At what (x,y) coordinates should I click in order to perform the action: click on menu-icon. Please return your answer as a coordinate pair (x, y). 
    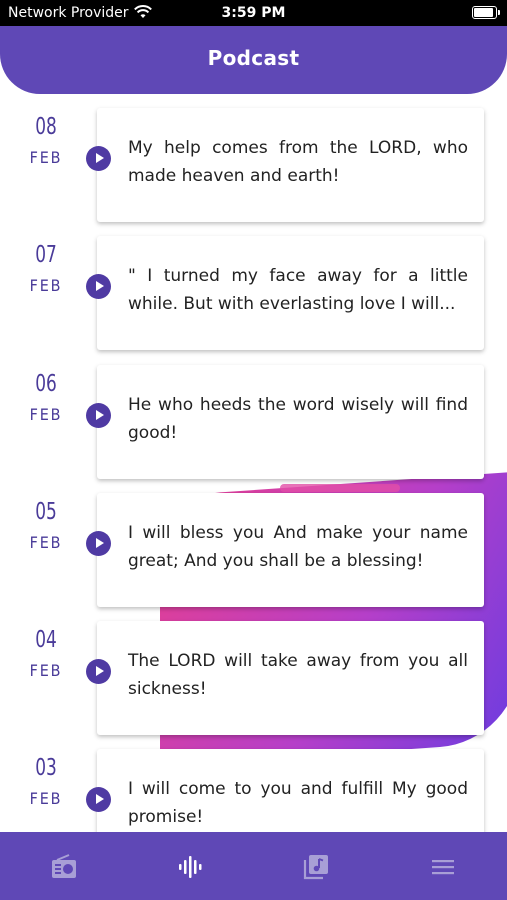
    Looking at the image, I should click on (443, 867).